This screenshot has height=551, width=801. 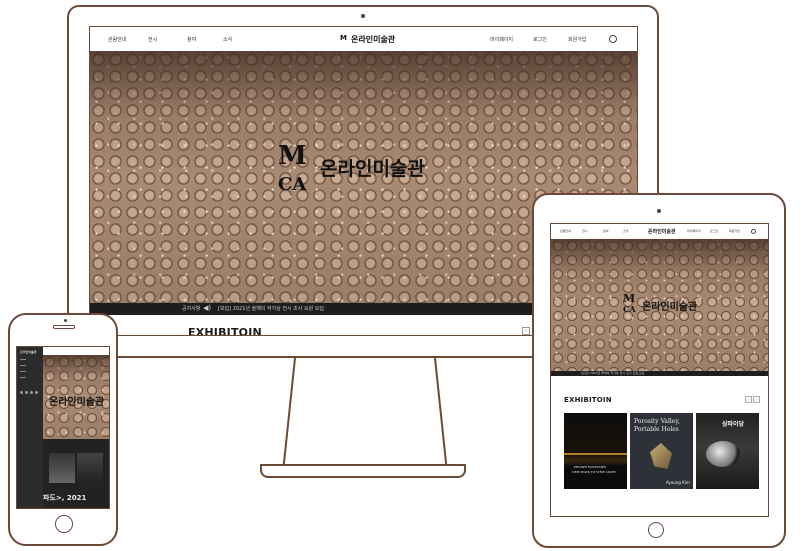 What do you see at coordinates (372, 169) in the screenshot?
I see `hero-logo-text: 온라인미술관` at bounding box center [372, 169].